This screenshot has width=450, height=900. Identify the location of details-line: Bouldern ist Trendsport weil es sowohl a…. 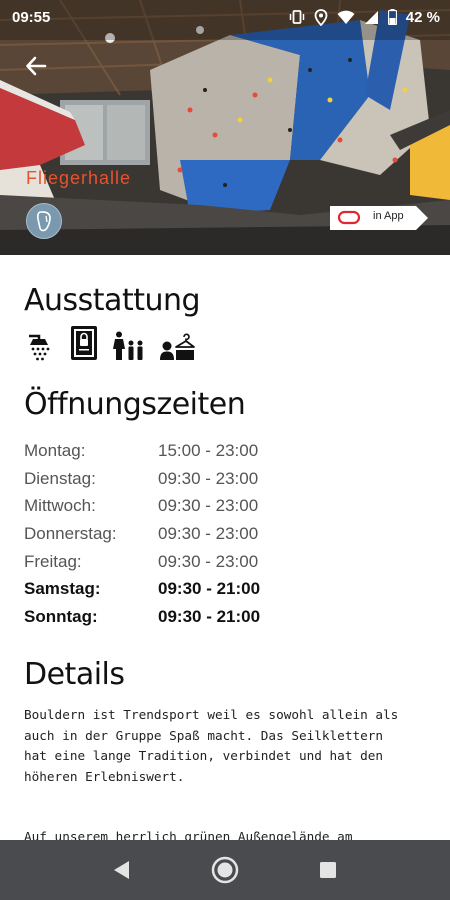
(211, 714).